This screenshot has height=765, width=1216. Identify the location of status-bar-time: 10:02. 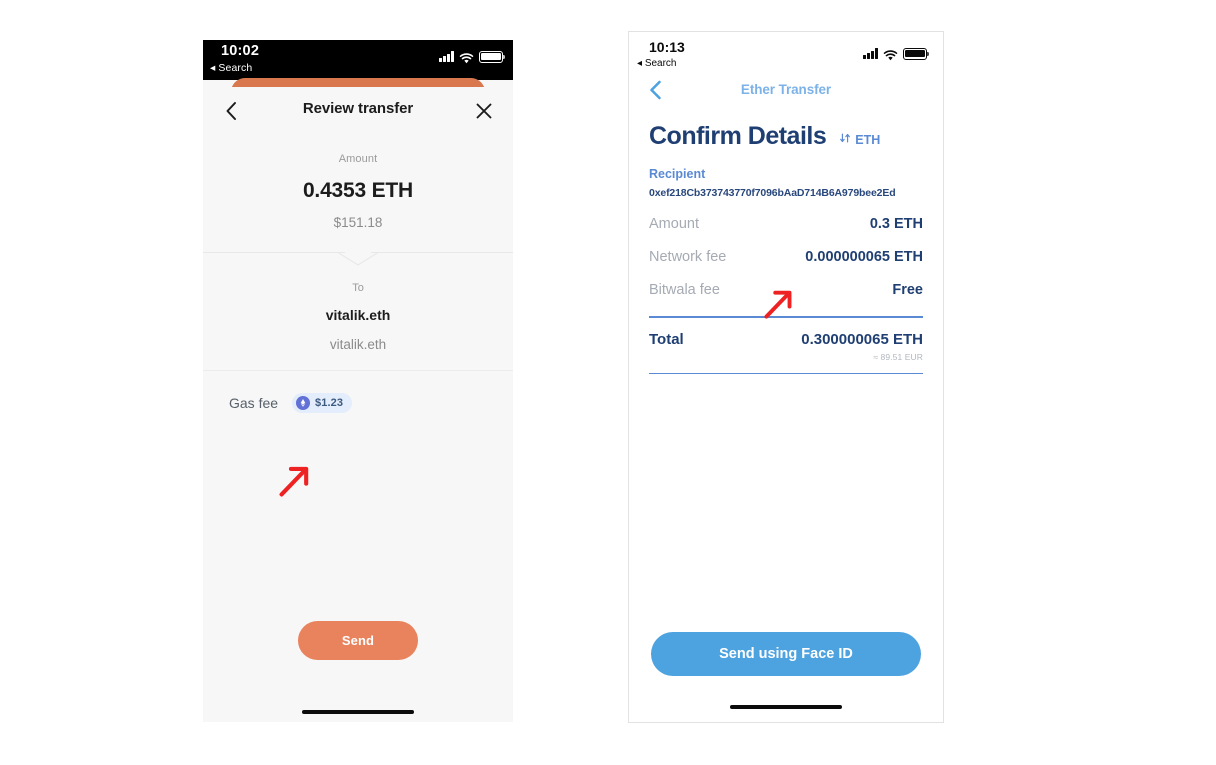
(240, 51).